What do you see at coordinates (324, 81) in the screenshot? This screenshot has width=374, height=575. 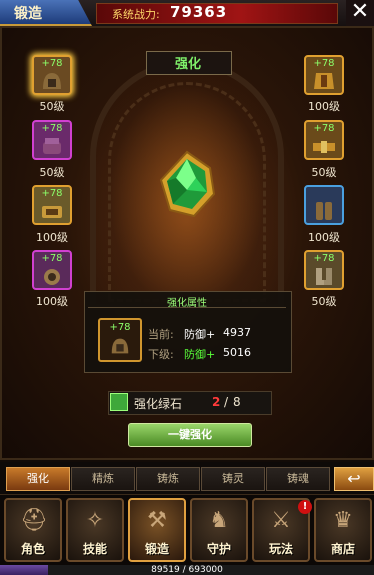 I see `armor-icon` at bounding box center [324, 81].